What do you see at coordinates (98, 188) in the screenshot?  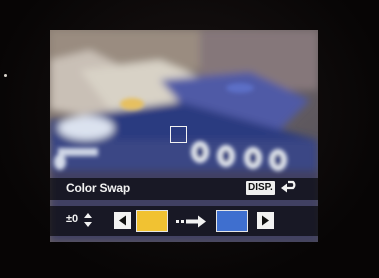 I see `mode-label: Color Swap` at bounding box center [98, 188].